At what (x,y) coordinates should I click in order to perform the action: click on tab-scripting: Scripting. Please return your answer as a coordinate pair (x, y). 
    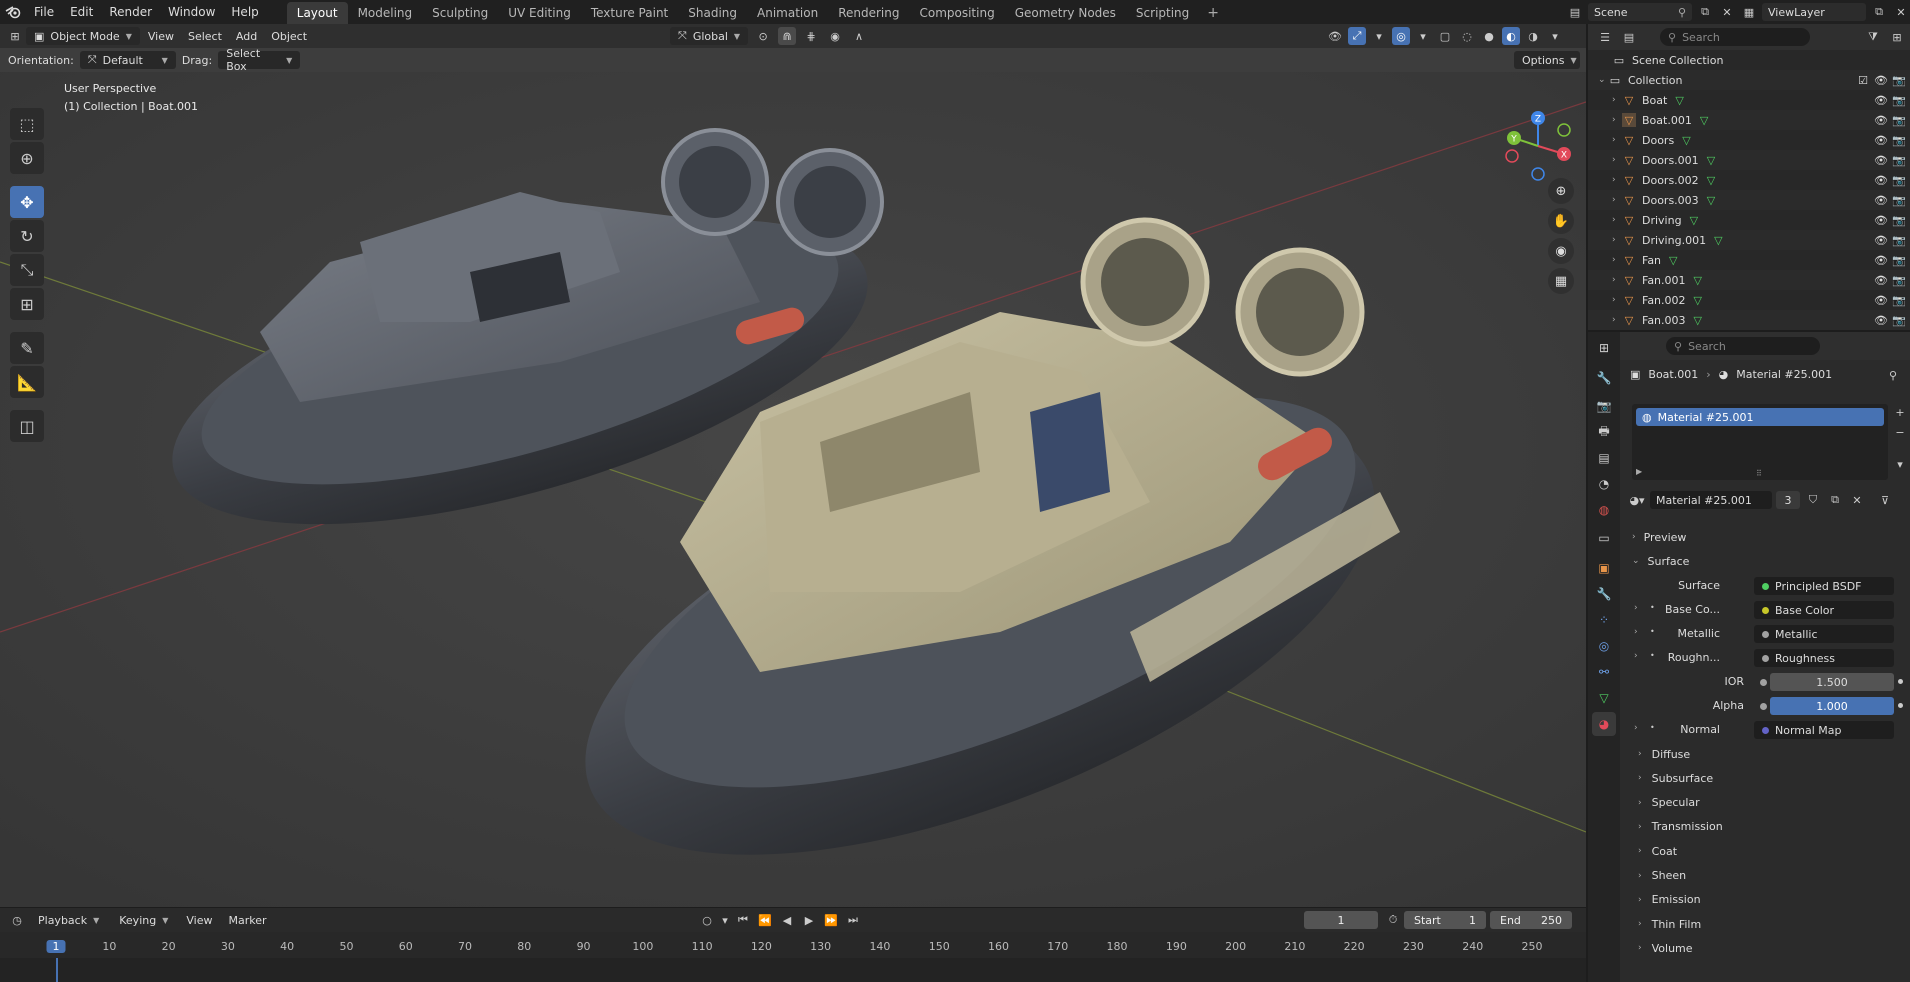
    Looking at the image, I should click on (1162, 13).